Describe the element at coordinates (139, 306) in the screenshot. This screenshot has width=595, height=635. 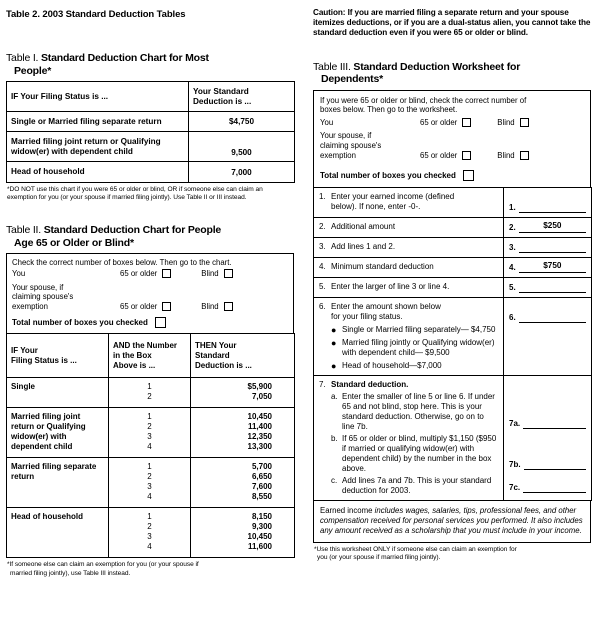
I see `table-2-spouse-age-label: 65 or older` at that location.